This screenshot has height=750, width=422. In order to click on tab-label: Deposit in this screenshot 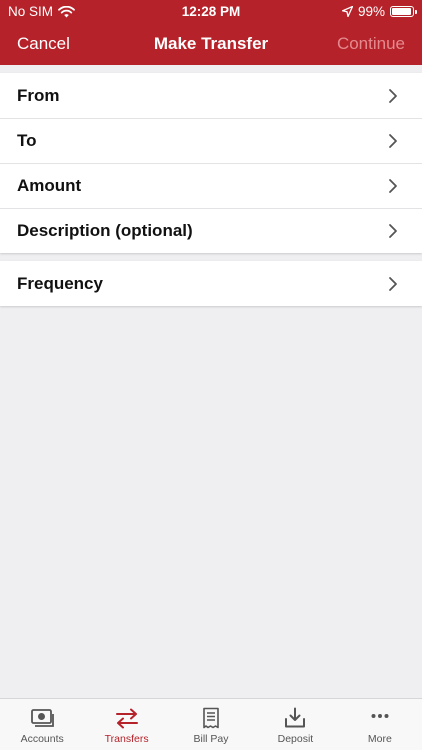, I will do `click(295, 739)`.